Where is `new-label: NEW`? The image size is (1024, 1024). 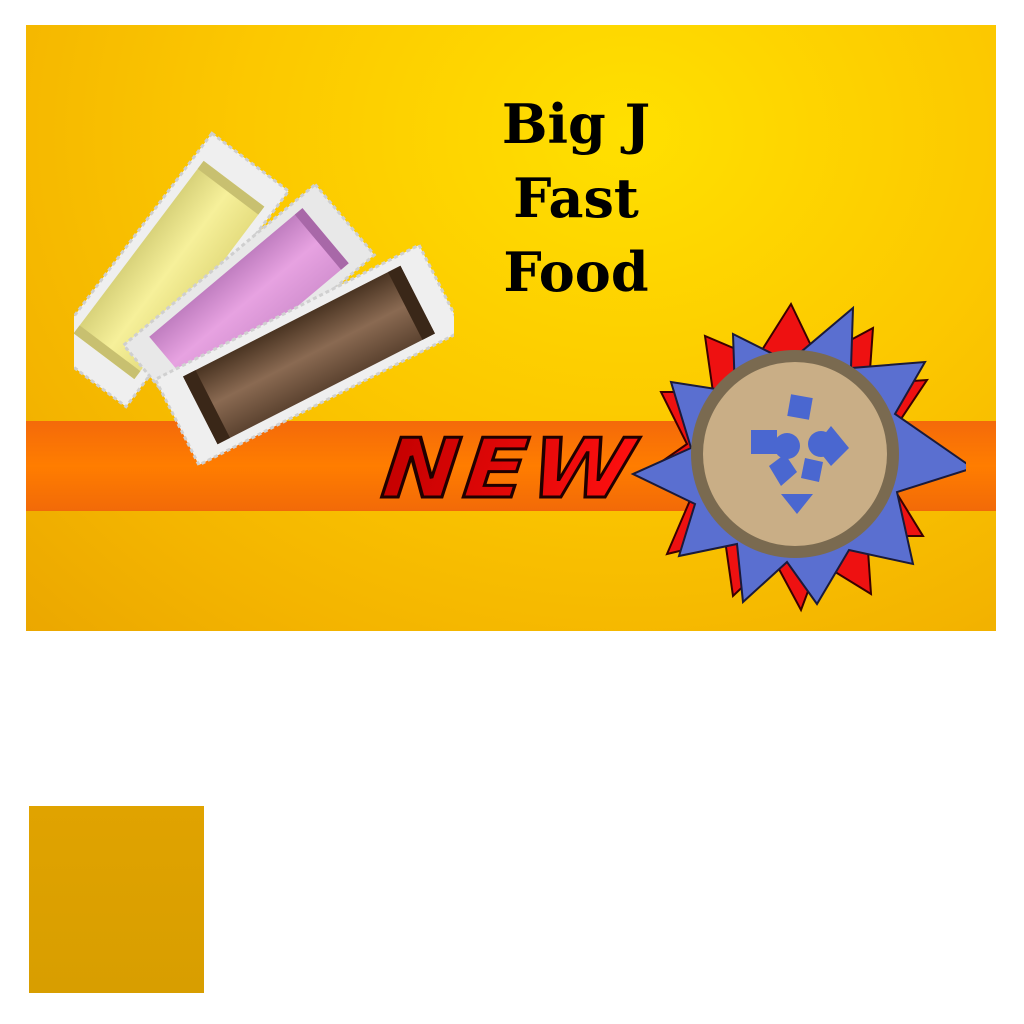 new-label: NEW is located at coordinates (505, 466).